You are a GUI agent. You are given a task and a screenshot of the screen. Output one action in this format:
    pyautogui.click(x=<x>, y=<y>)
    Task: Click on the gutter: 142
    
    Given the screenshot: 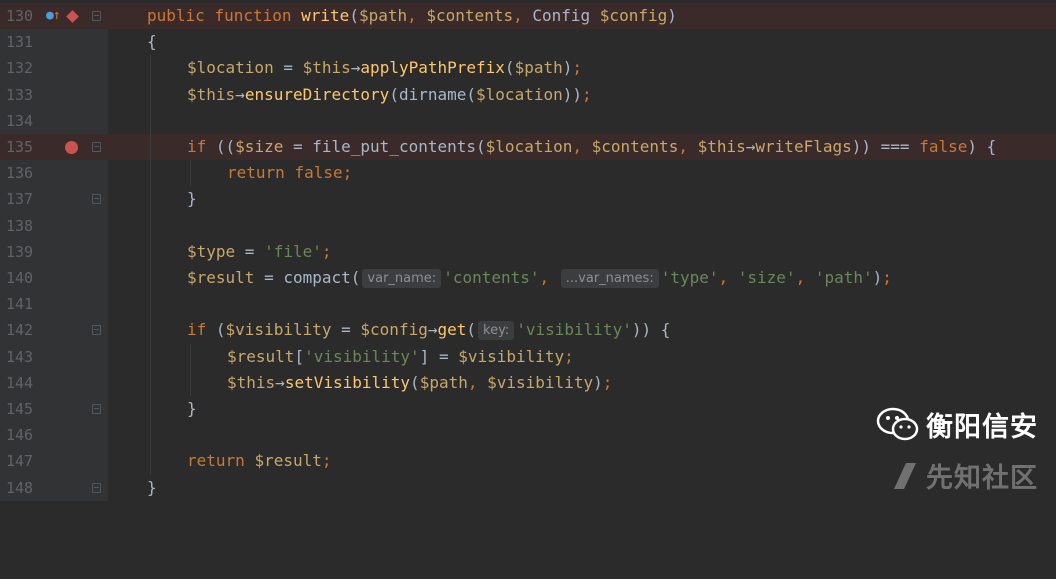 What is the action you would take?
    pyautogui.click(x=54, y=330)
    